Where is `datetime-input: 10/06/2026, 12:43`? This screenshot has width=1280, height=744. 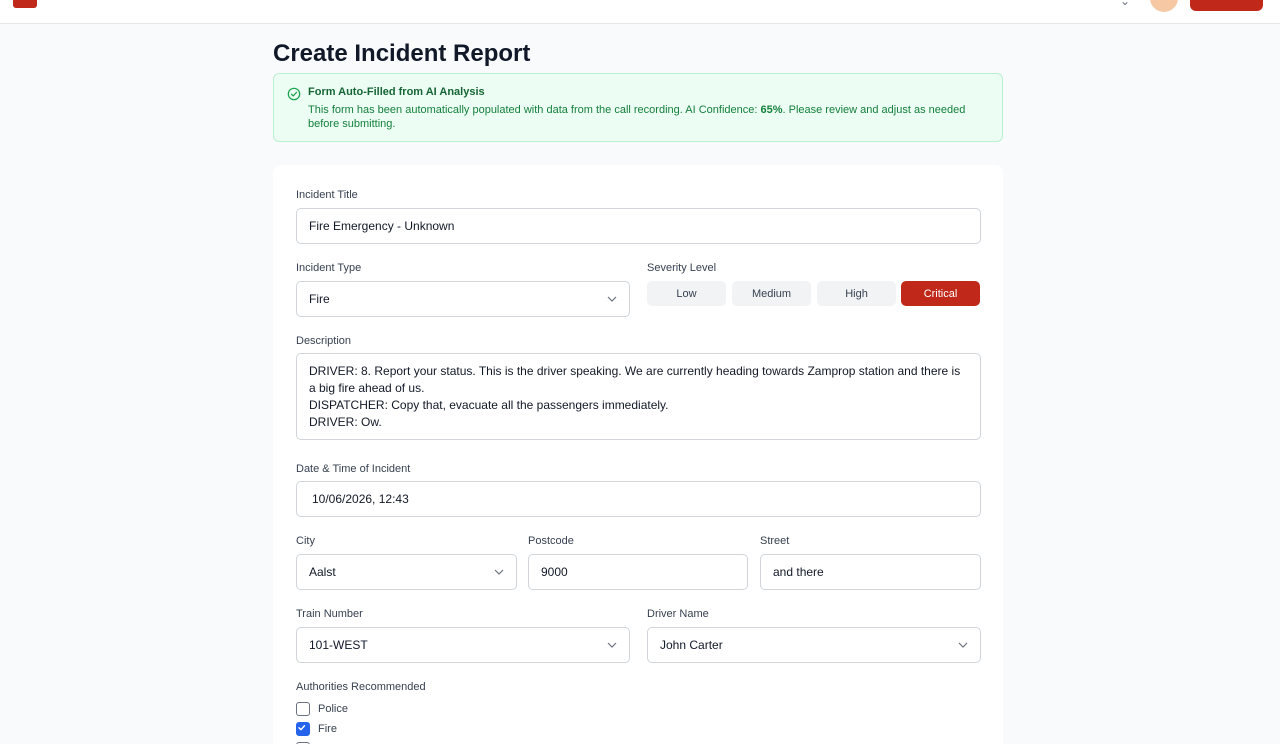 datetime-input: 10/06/2026, 12:43 is located at coordinates (638, 499).